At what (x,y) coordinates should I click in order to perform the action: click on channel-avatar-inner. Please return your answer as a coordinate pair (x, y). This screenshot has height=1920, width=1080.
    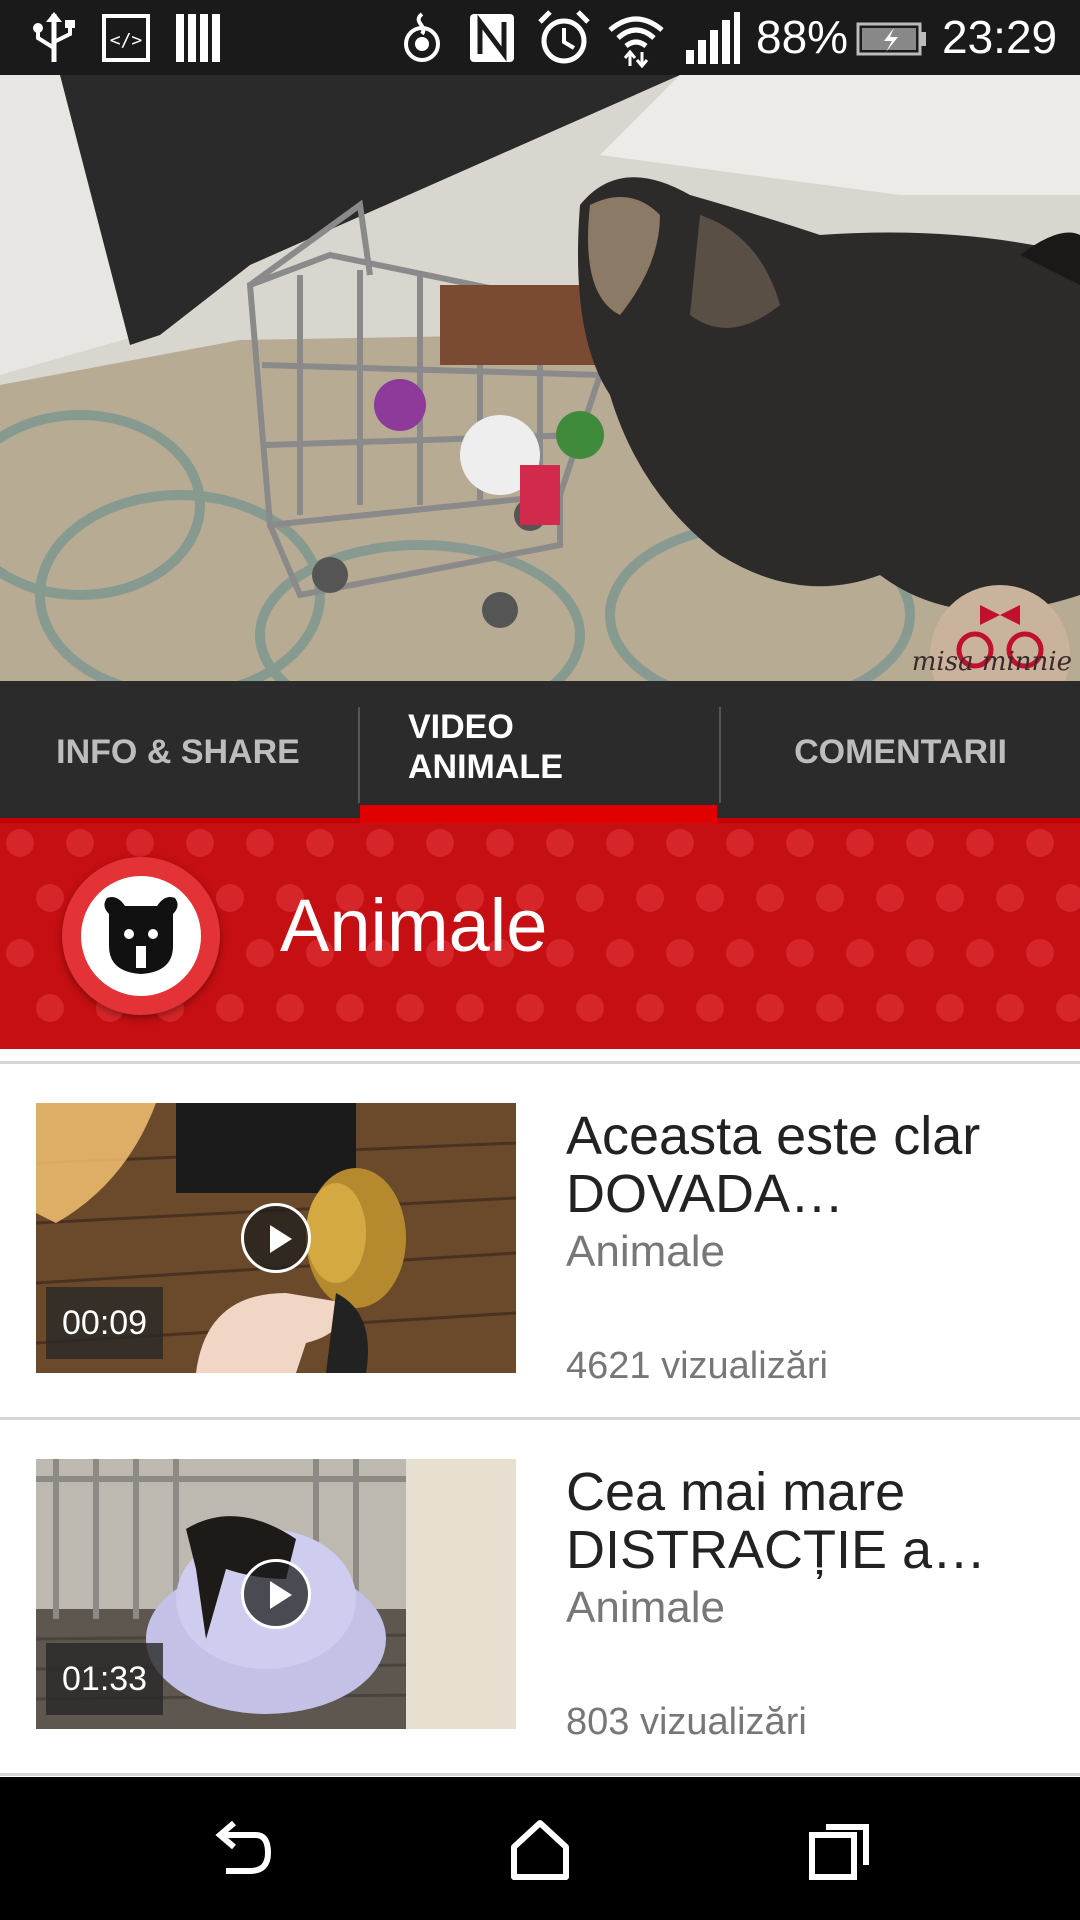
    Looking at the image, I should click on (141, 936).